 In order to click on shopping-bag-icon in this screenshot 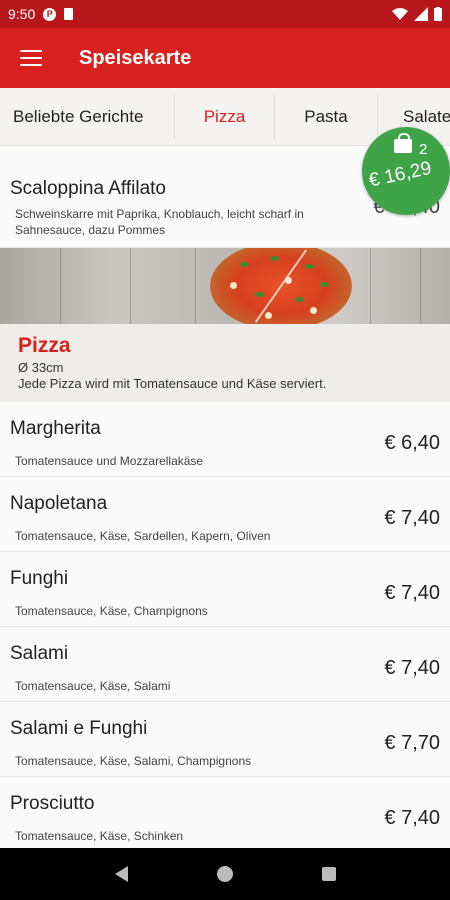, I will do `click(403, 143)`.